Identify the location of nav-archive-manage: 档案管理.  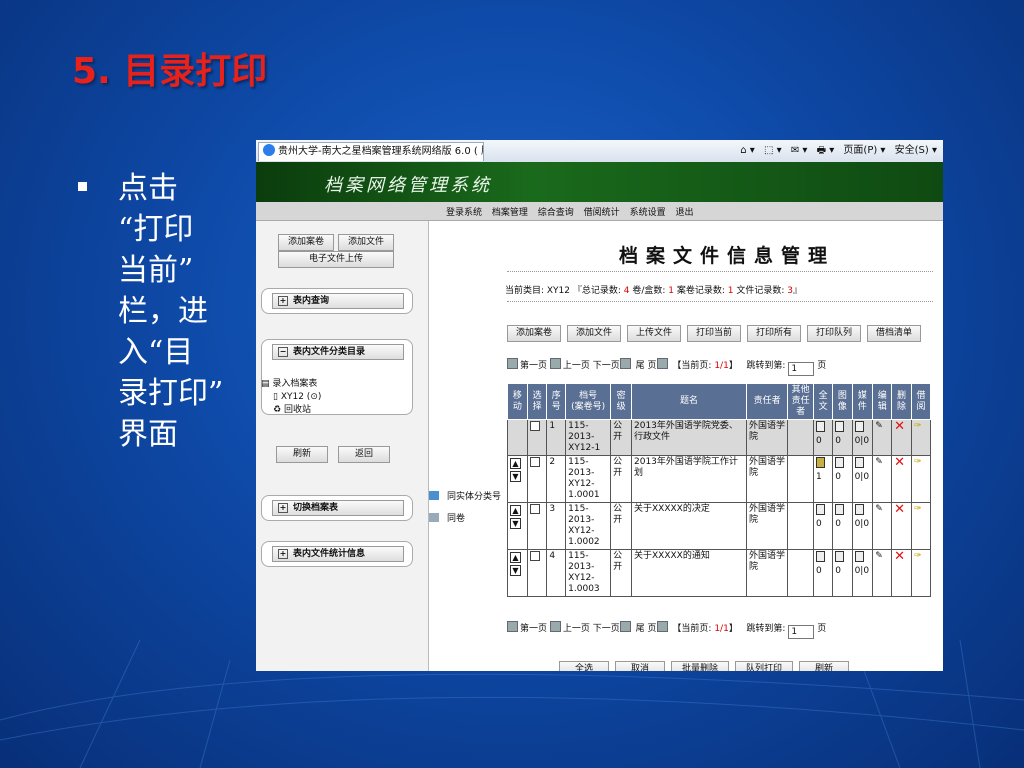
(510, 213).